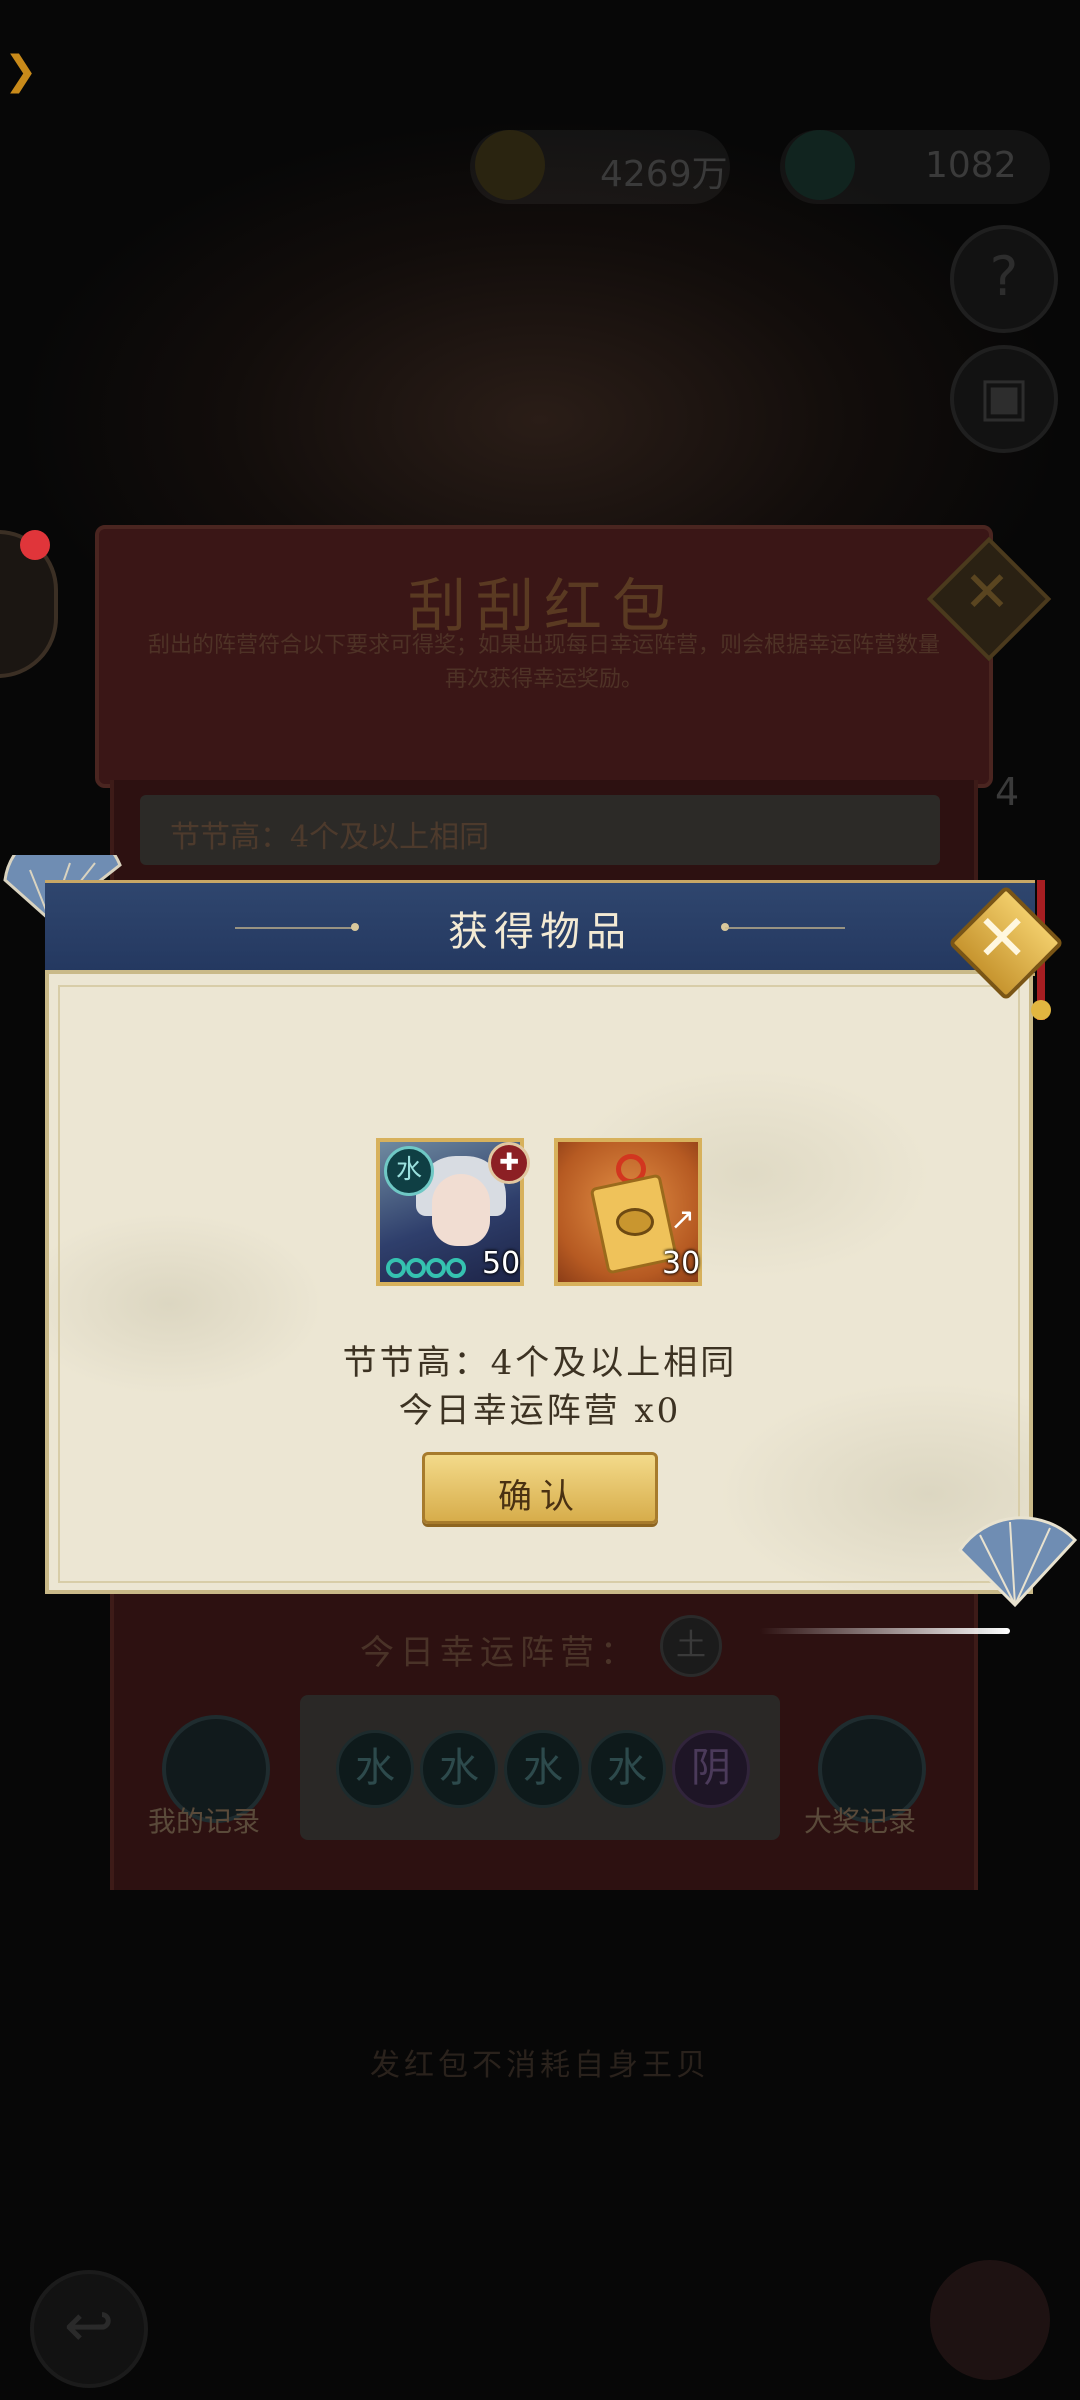  Describe the element at coordinates (691, 1646) in the screenshot. I see `lucky-faction-icon: 土` at that location.